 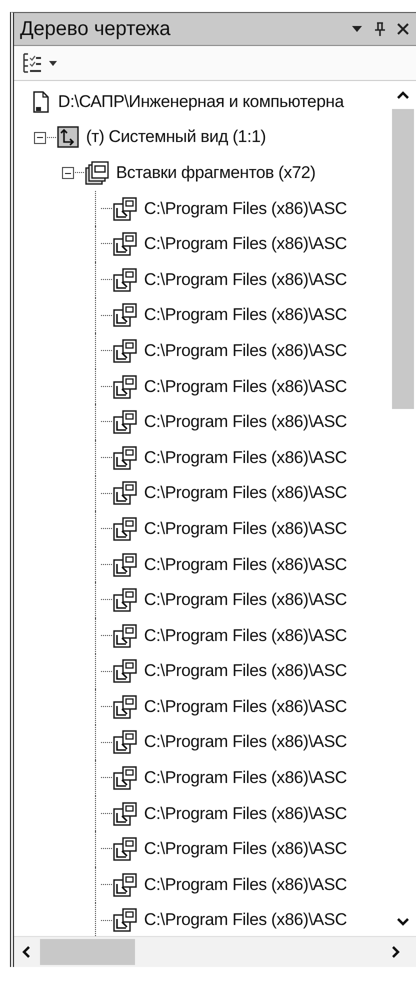 What do you see at coordinates (403, 95) in the screenshot?
I see `scroll-up-icon` at bounding box center [403, 95].